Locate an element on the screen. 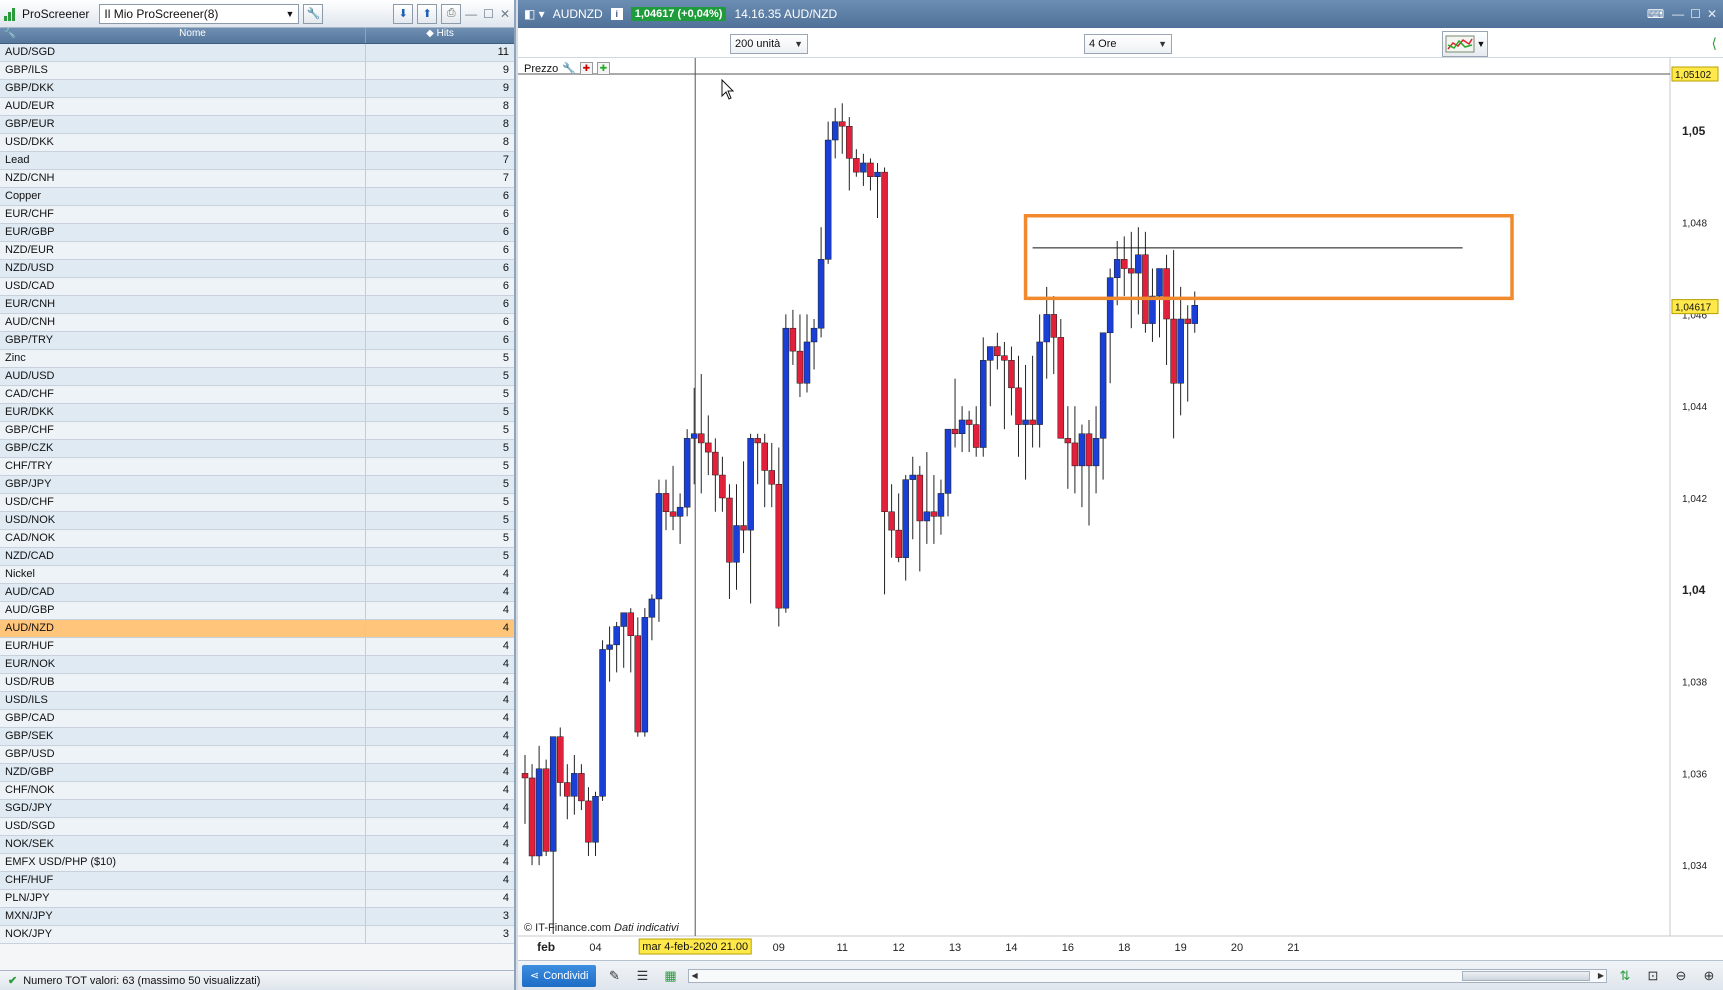 The width and height of the screenshot is (1723, 990). table-row: GBP/JPY 5 is located at coordinates (257, 485).